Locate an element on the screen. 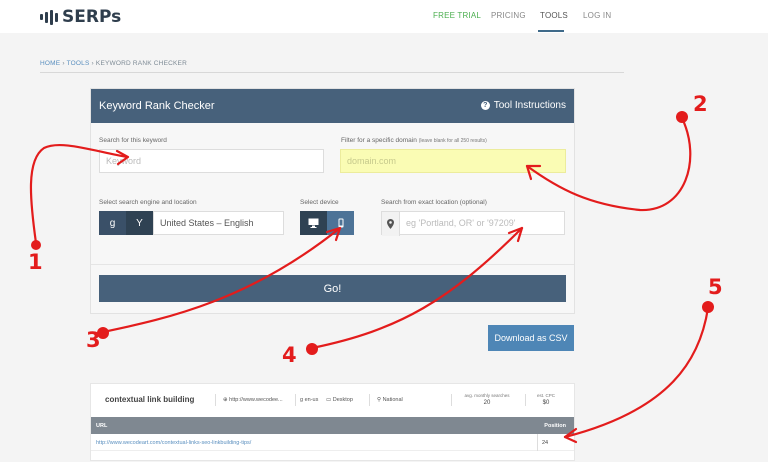 This screenshot has width=768, height=462. mobile-icon is located at coordinates (340, 223).